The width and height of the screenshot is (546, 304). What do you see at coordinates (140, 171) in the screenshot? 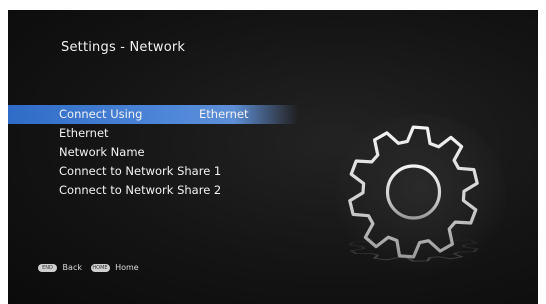
I see `menu-item-label: Connect to Network Share 1` at bounding box center [140, 171].